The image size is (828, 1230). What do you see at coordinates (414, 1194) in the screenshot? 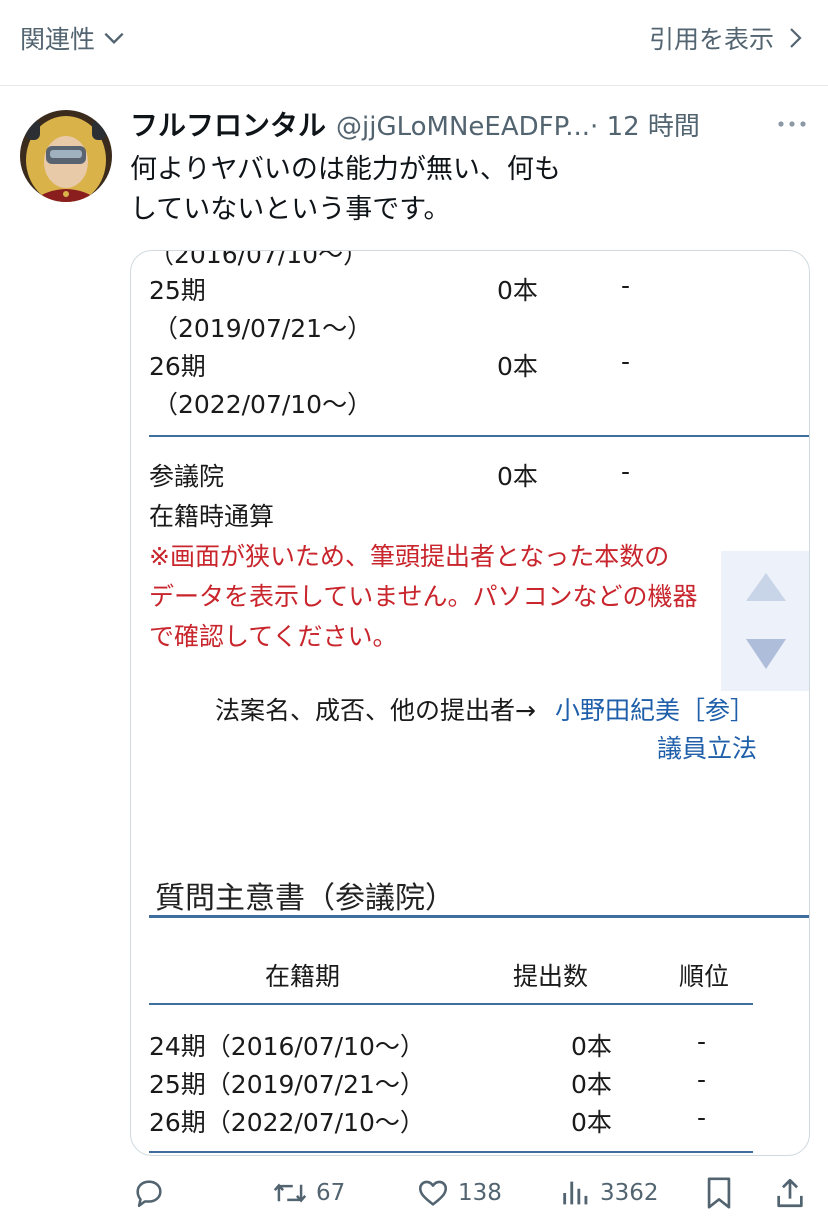
I see `tweet-actions: 67 138 3362` at bounding box center [414, 1194].